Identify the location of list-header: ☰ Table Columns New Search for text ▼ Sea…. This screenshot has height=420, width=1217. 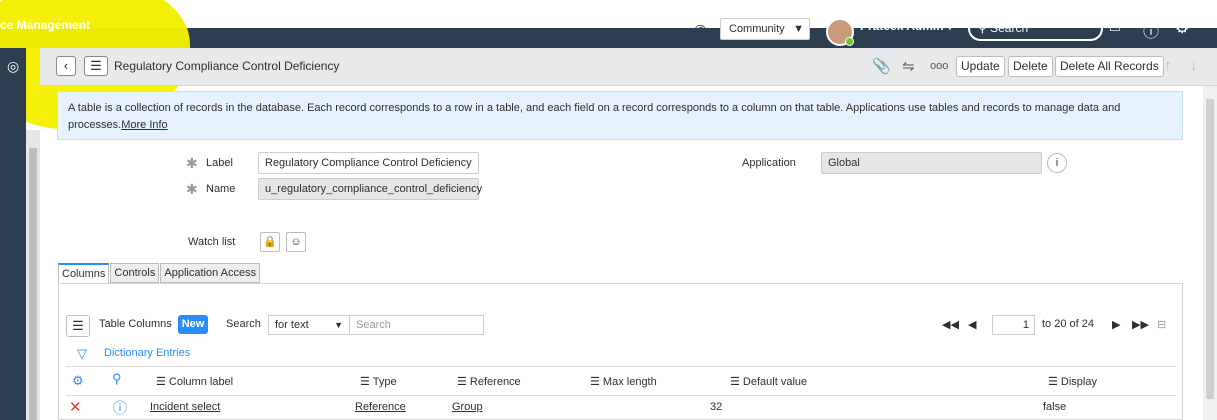
(621, 325).